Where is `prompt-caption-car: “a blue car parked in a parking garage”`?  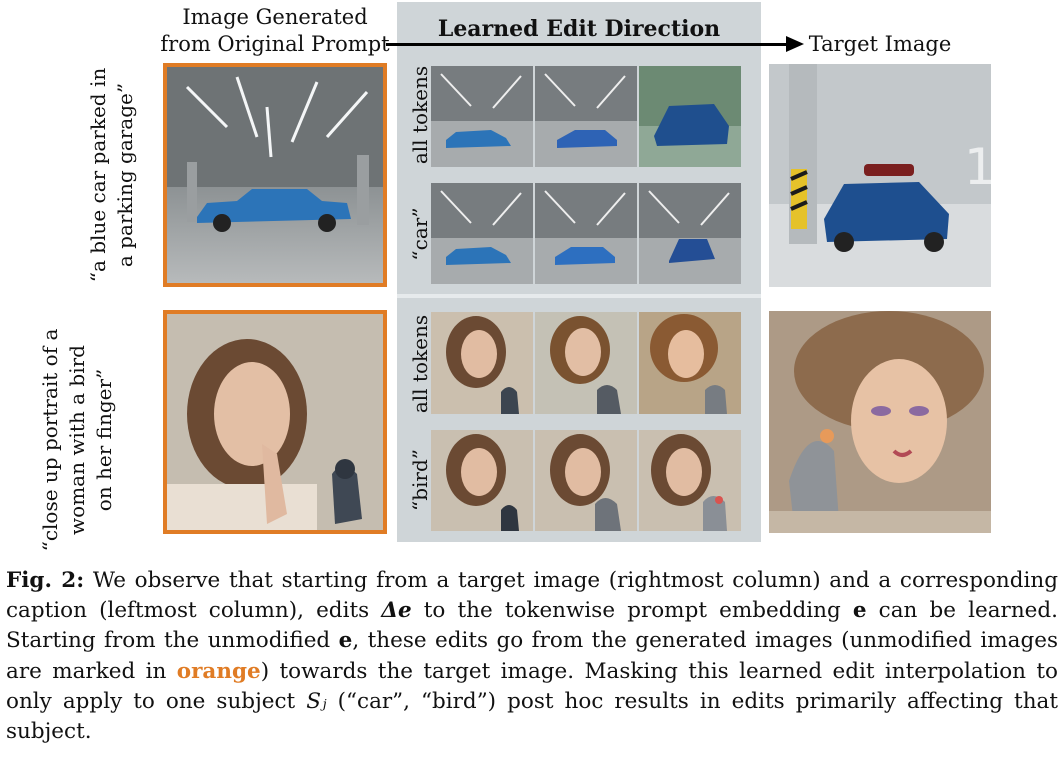
prompt-caption-car: “a blue car parked in a parking garage” is located at coordinates (111, 175).